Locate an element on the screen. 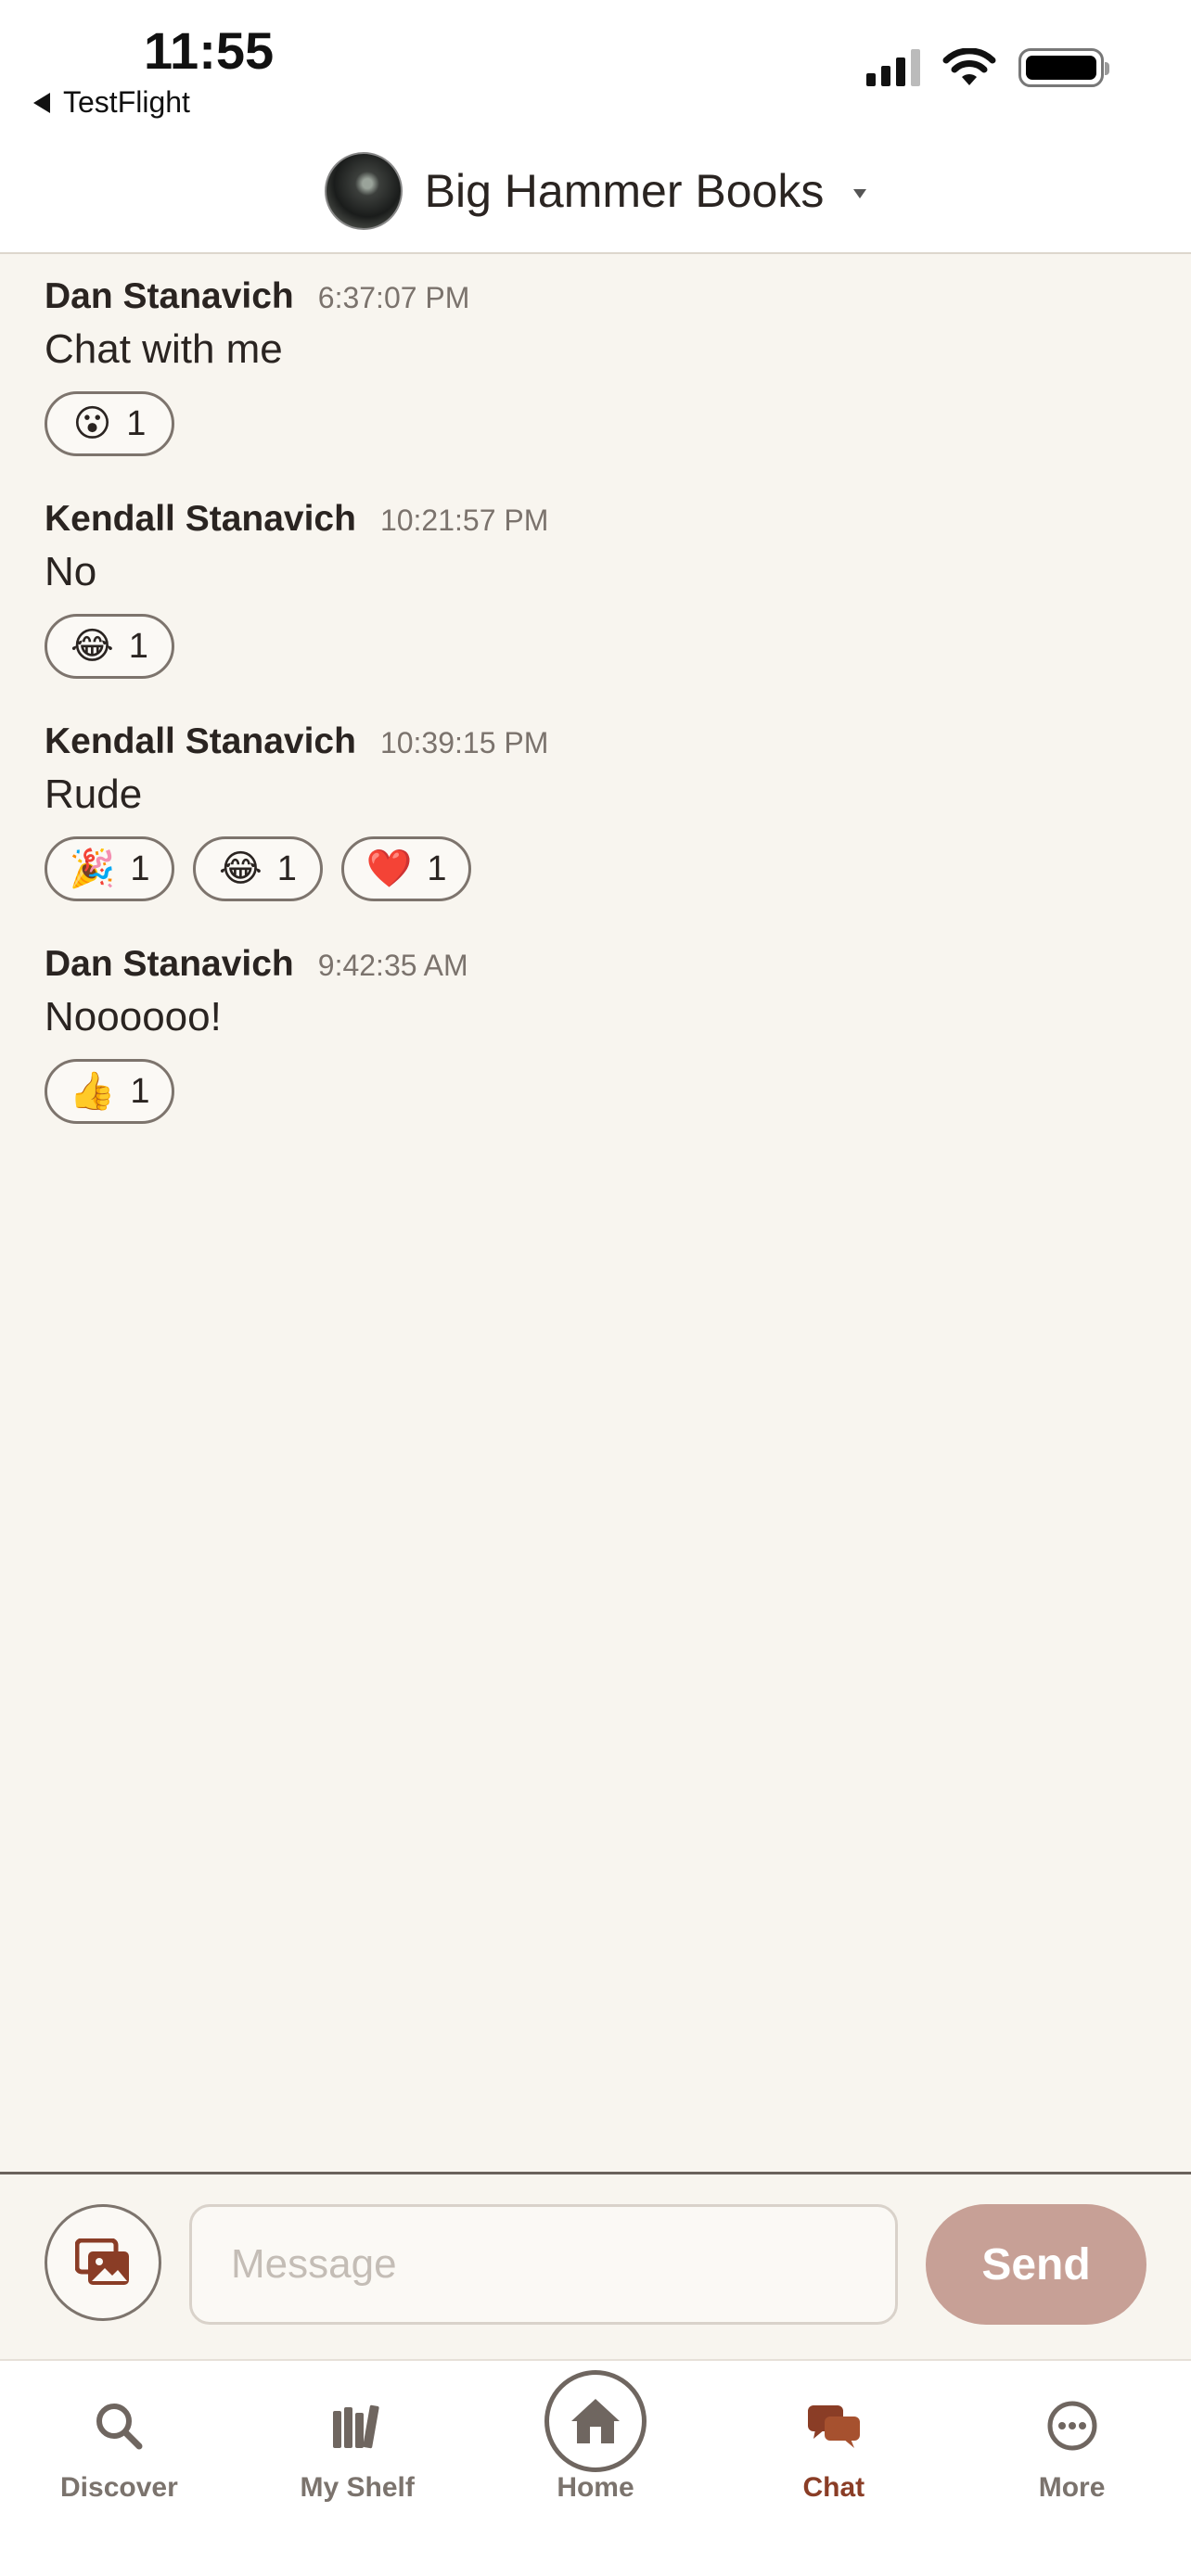  attach-image-button is located at coordinates (103, 2262).